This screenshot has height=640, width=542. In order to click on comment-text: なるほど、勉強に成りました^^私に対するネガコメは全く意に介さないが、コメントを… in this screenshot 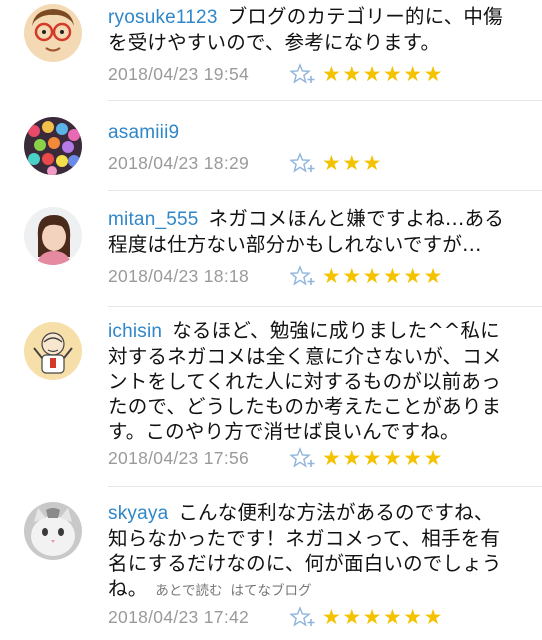, I will do `click(305, 381)`.